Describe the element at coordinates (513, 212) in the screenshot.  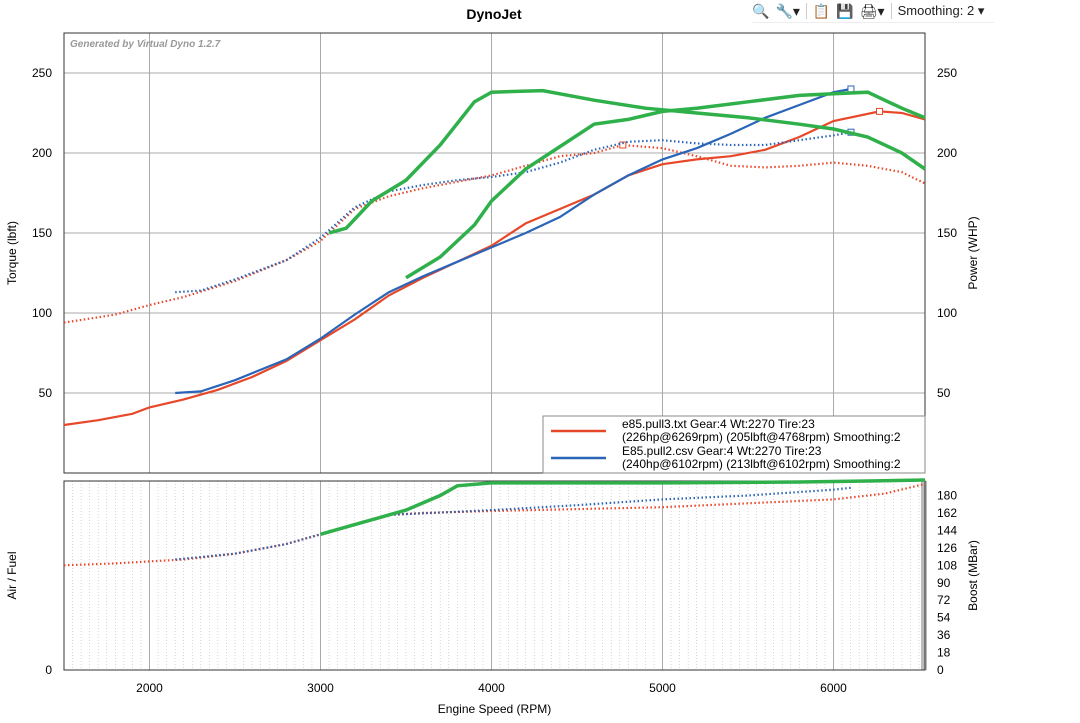
I see `series-e85-pull2-torque` at that location.